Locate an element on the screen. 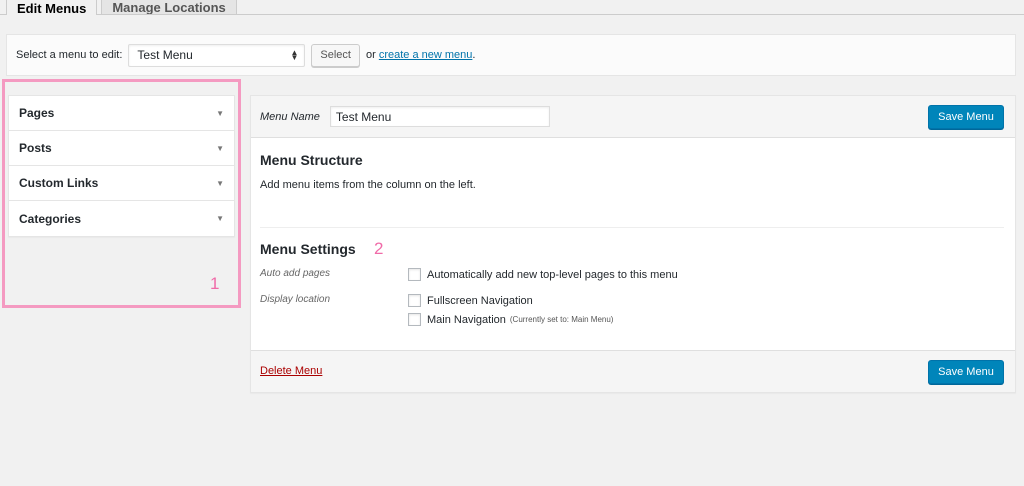  main-navigation-checkbox is located at coordinates (414, 319).